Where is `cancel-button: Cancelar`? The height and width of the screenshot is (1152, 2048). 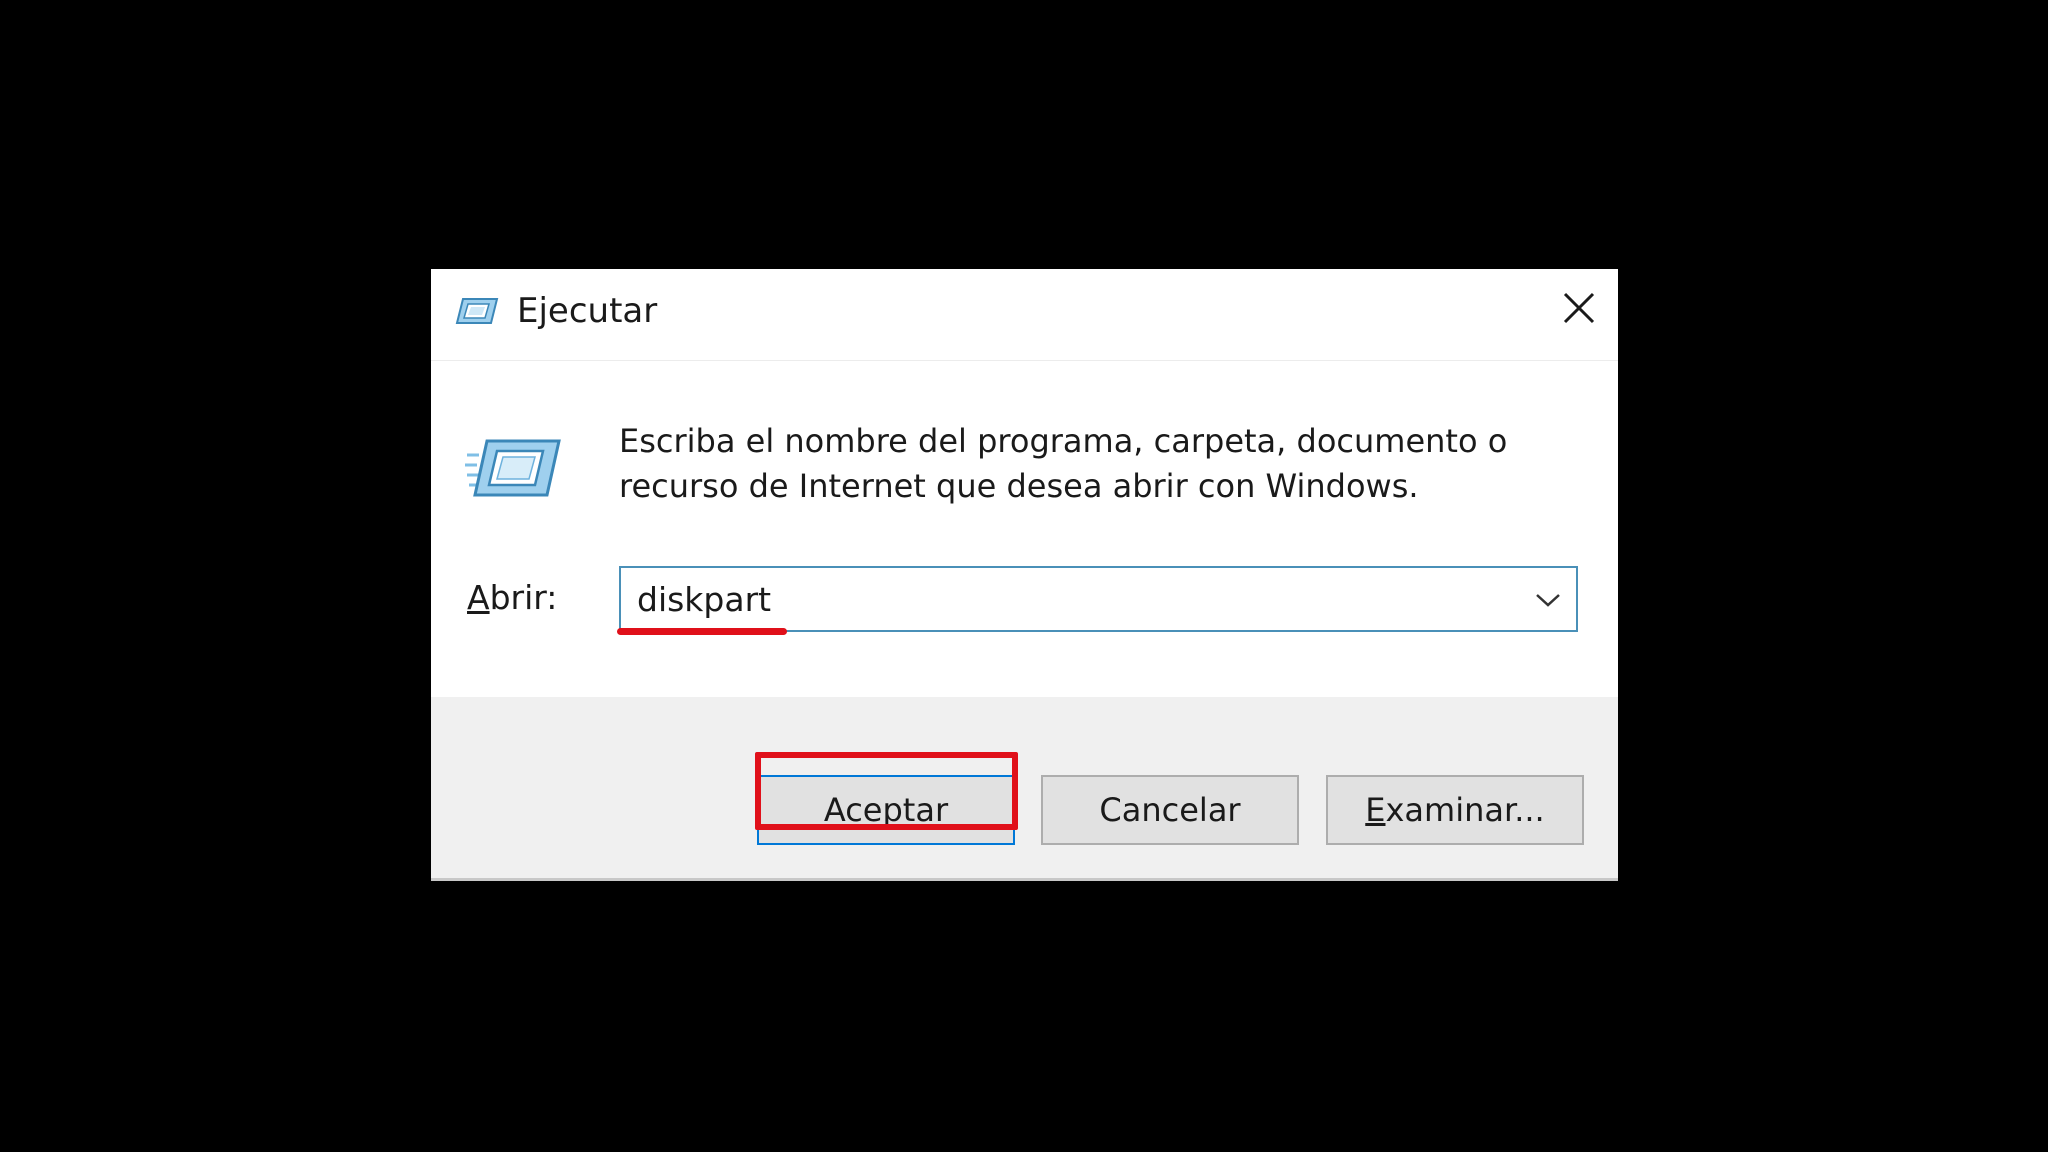 cancel-button: Cancelar is located at coordinates (1170, 810).